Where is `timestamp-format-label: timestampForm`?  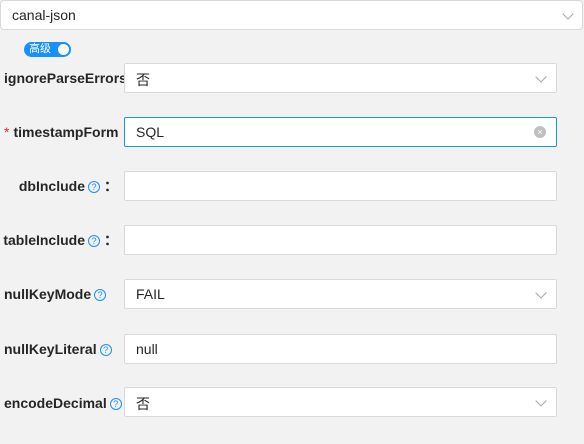
timestamp-format-label: timestampForm is located at coordinates (66, 132).